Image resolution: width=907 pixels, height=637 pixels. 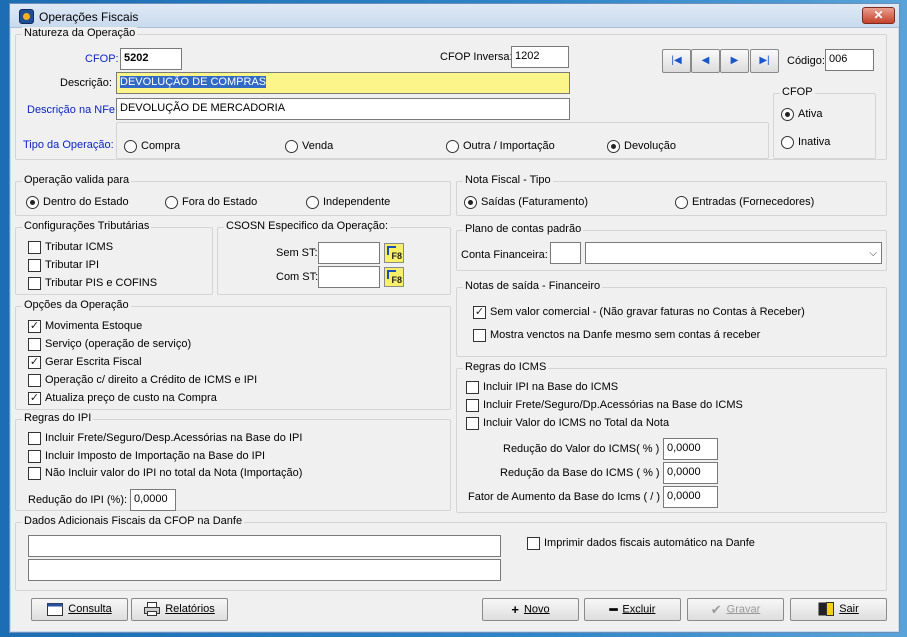 What do you see at coordinates (77, 180) in the screenshot?
I see `operacao-valida-label: Operação valida para` at bounding box center [77, 180].